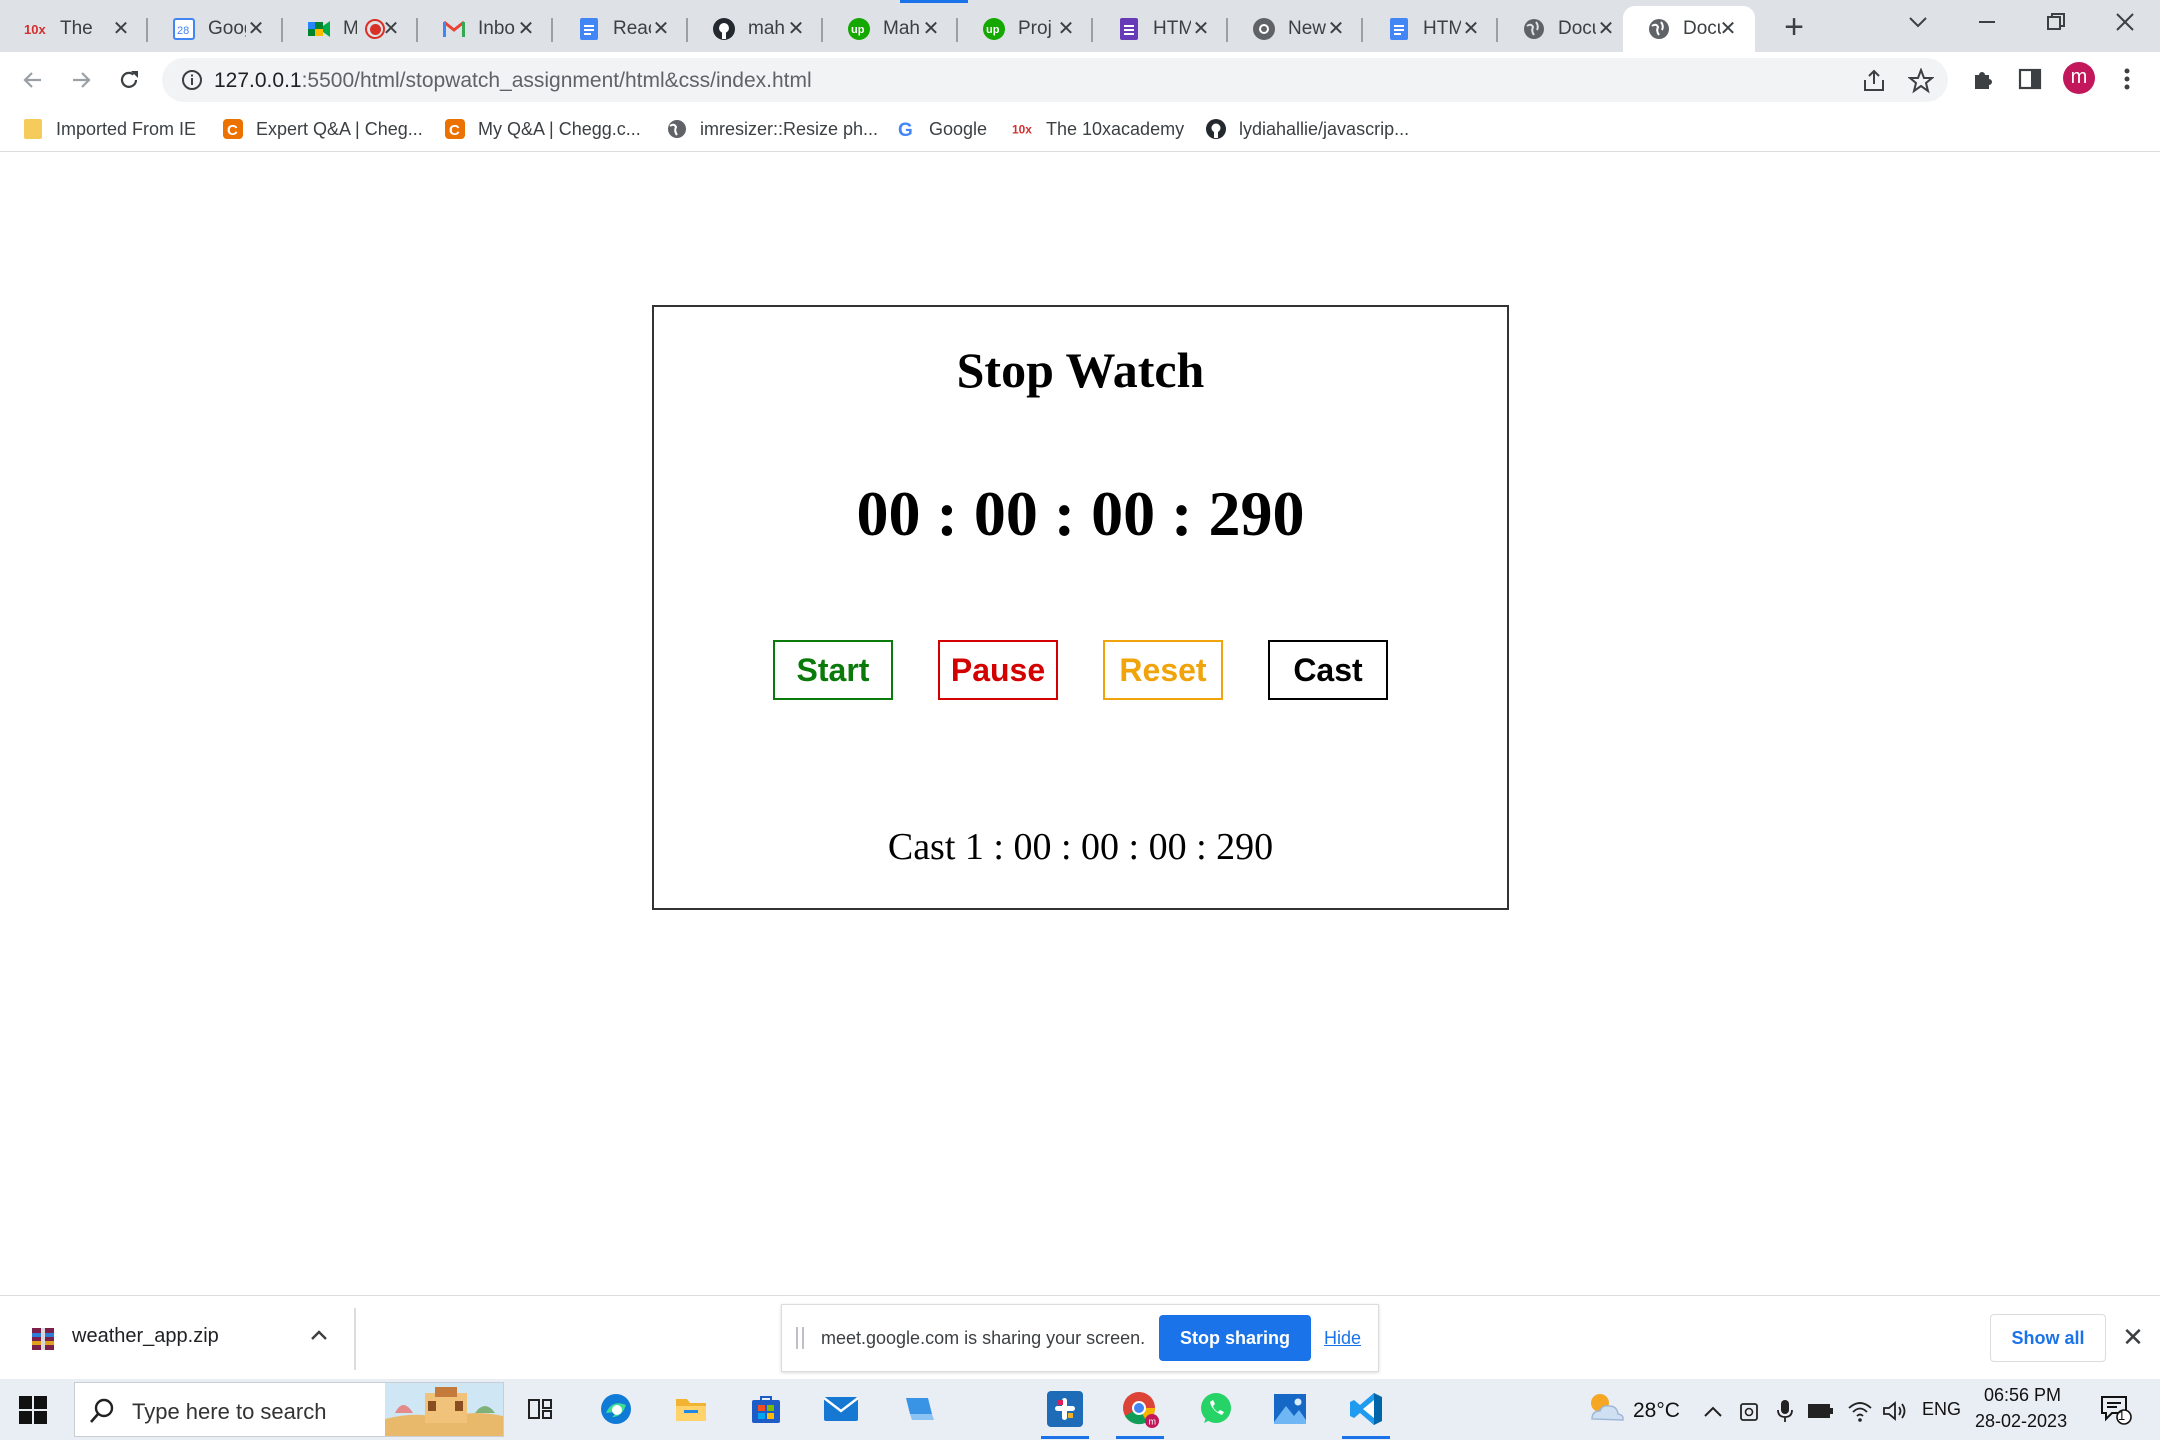  I want to click on tab-title: HTM, so click(1442, 28).